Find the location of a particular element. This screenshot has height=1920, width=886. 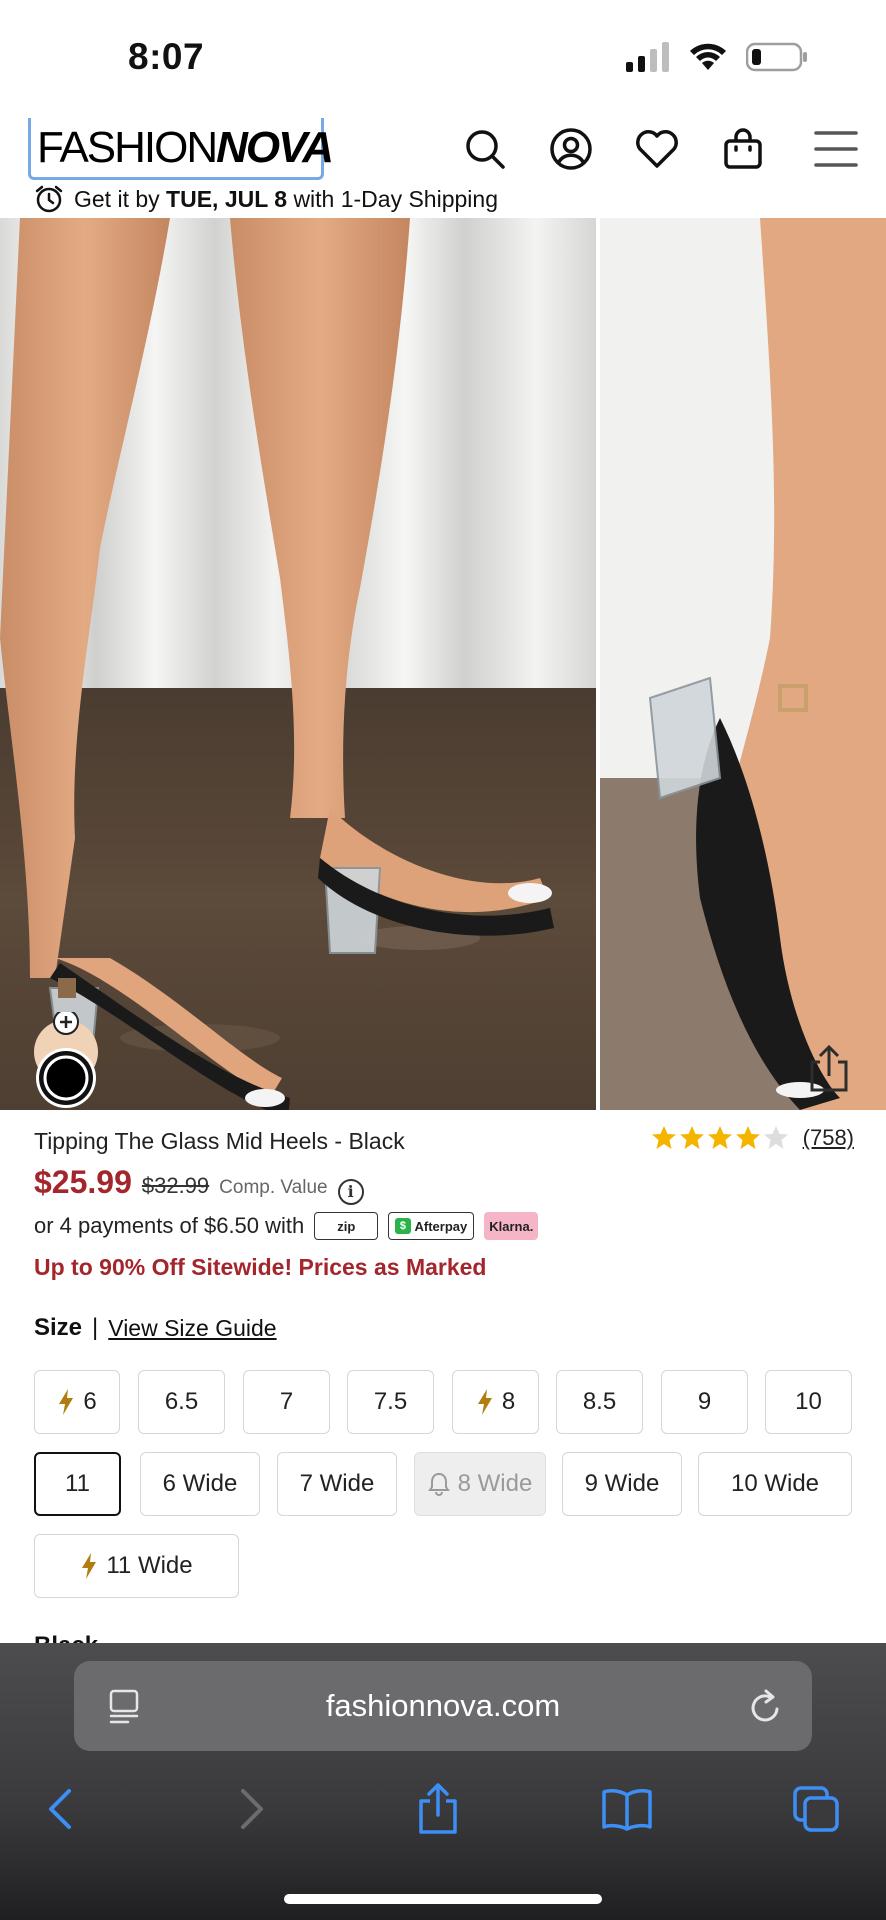

fashion-nova-logo: FASHION NOVA is located at coordinates (181, 149).